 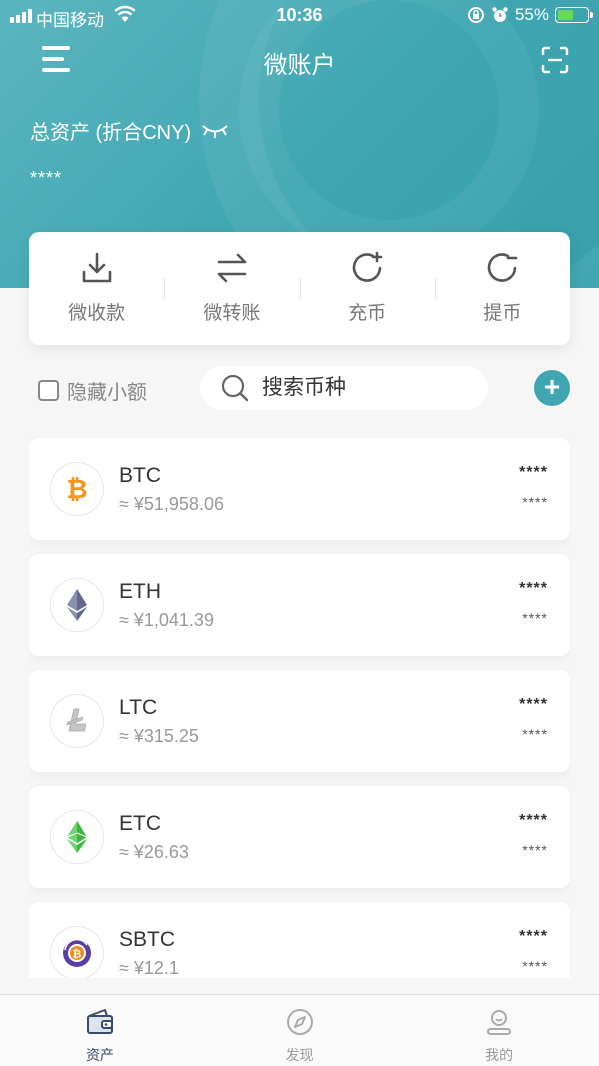 I want to click on total-assets-text: 总资产 (折合CNY), so click(x=111, y=133).